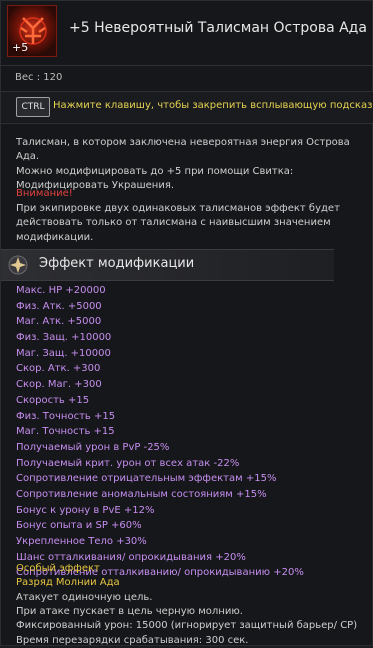 Image resolution: width=373 pixels, height=648 pixels. Describe the element at coordinates (129, 612) in the screenshot. I see `special-line: При атаке пускает в цель черную молнию.` at that location.